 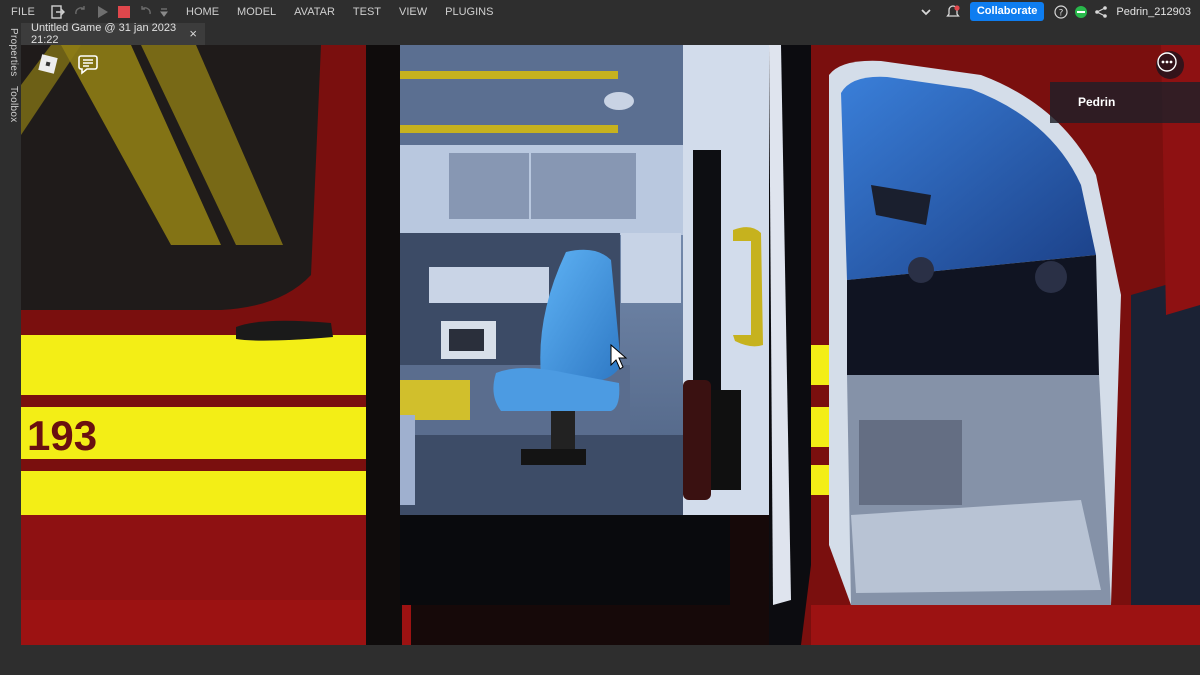 I want to click on username-label: Pedrin_212903, so click(x=1156, y=12).